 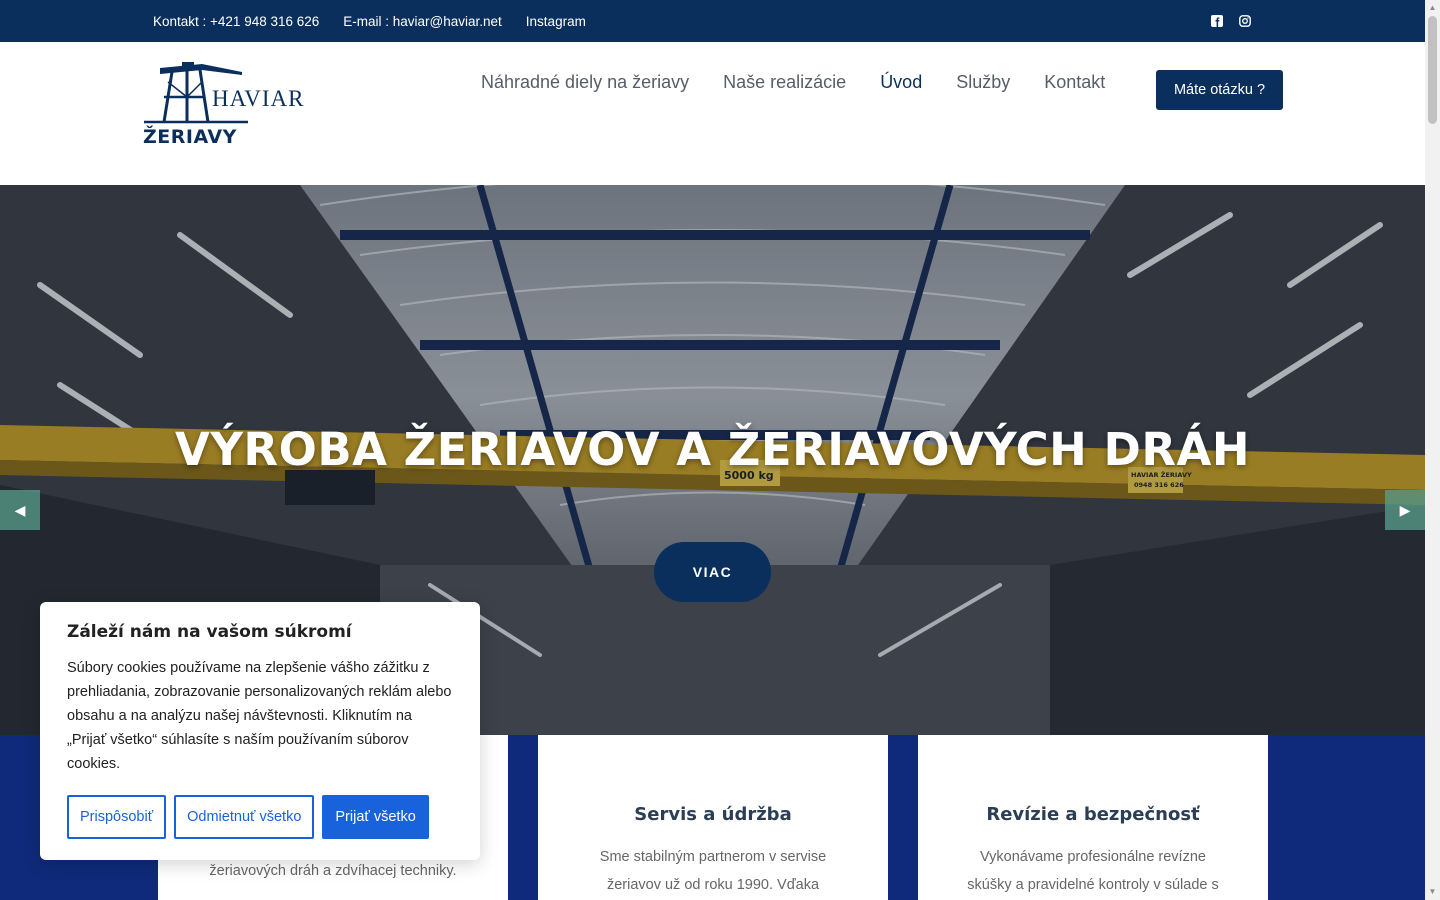 What do you see at coordinates (1219, 90) in the screenshot?
I see `ask-question-button: Máte otázku ?` at bounding box center [1219, 90].